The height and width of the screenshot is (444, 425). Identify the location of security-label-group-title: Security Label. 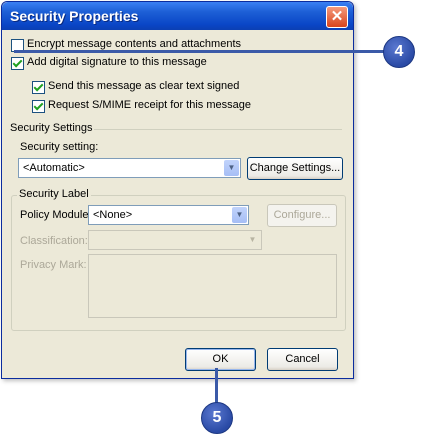
(54, 194).